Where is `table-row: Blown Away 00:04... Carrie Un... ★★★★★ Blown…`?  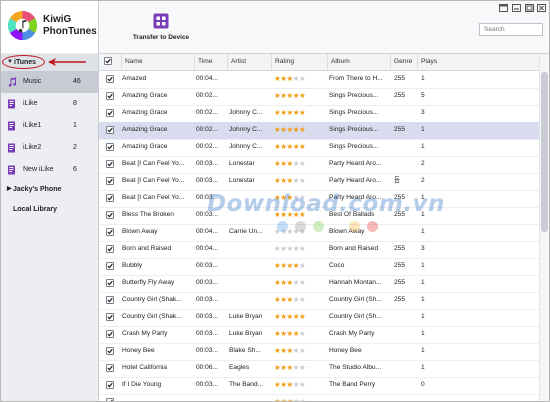 table-row: Blown Away 00:04... Carrie Un... ★★★★★ Blown… is located at coordinates (319, 233).